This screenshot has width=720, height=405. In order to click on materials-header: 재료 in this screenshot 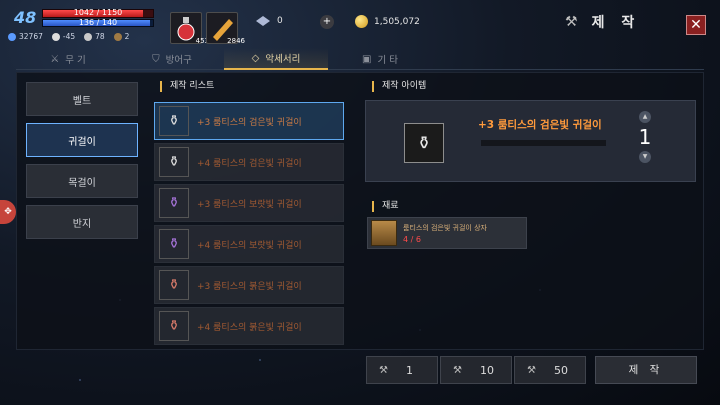, I will do `click(385, 206)`.